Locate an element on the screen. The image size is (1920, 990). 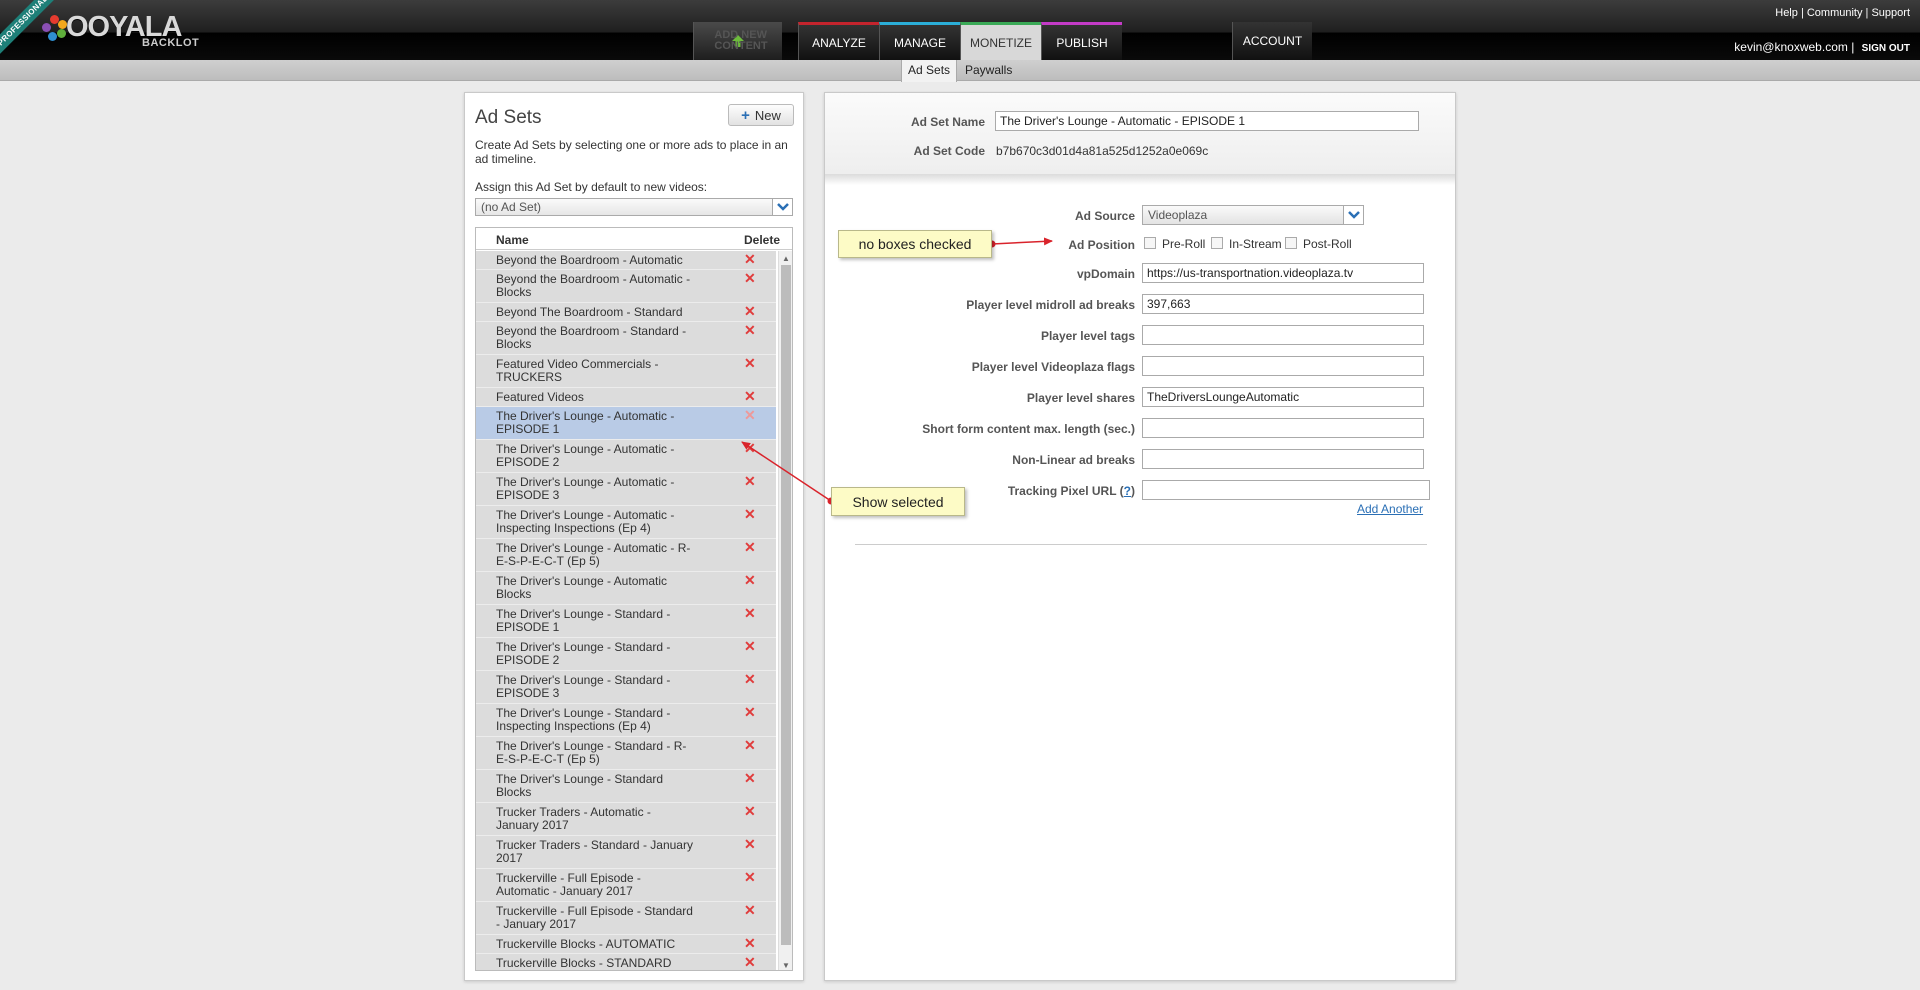
scroll-thumb is located at coordinates (786, 605).